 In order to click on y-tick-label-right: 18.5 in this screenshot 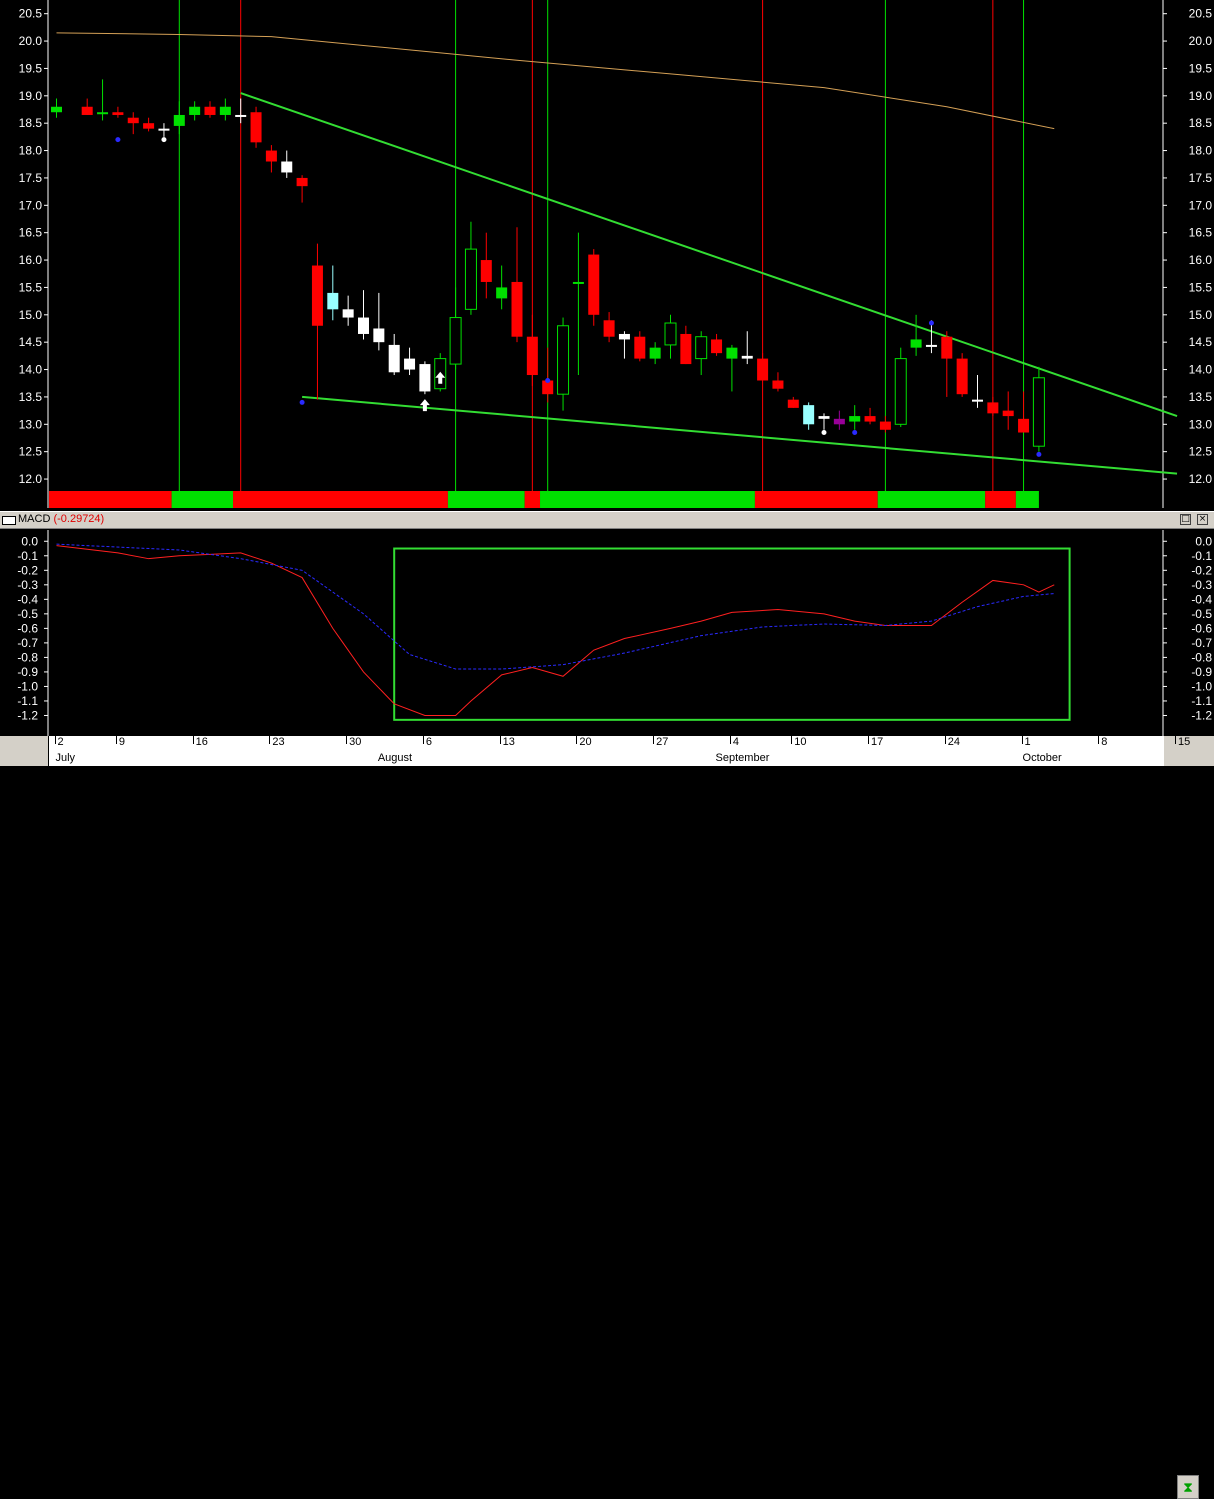, I will do `click(1201, 123)`.